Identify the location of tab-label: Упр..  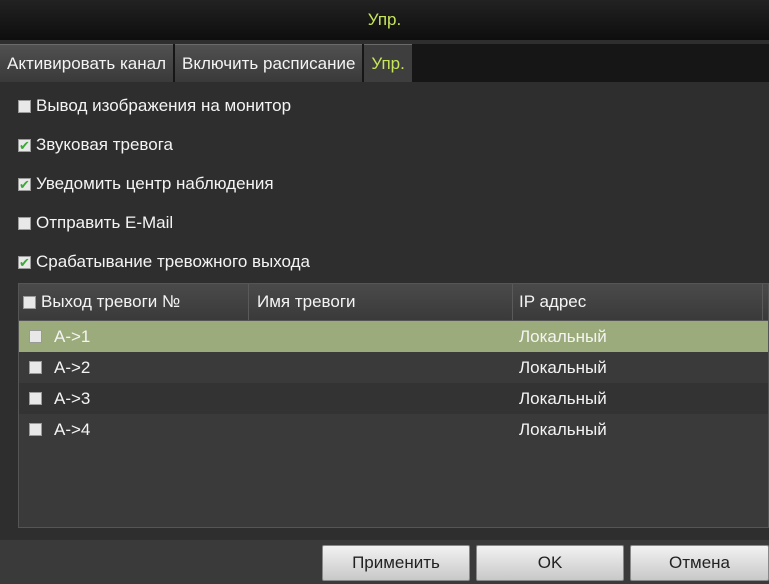
(388, 63).